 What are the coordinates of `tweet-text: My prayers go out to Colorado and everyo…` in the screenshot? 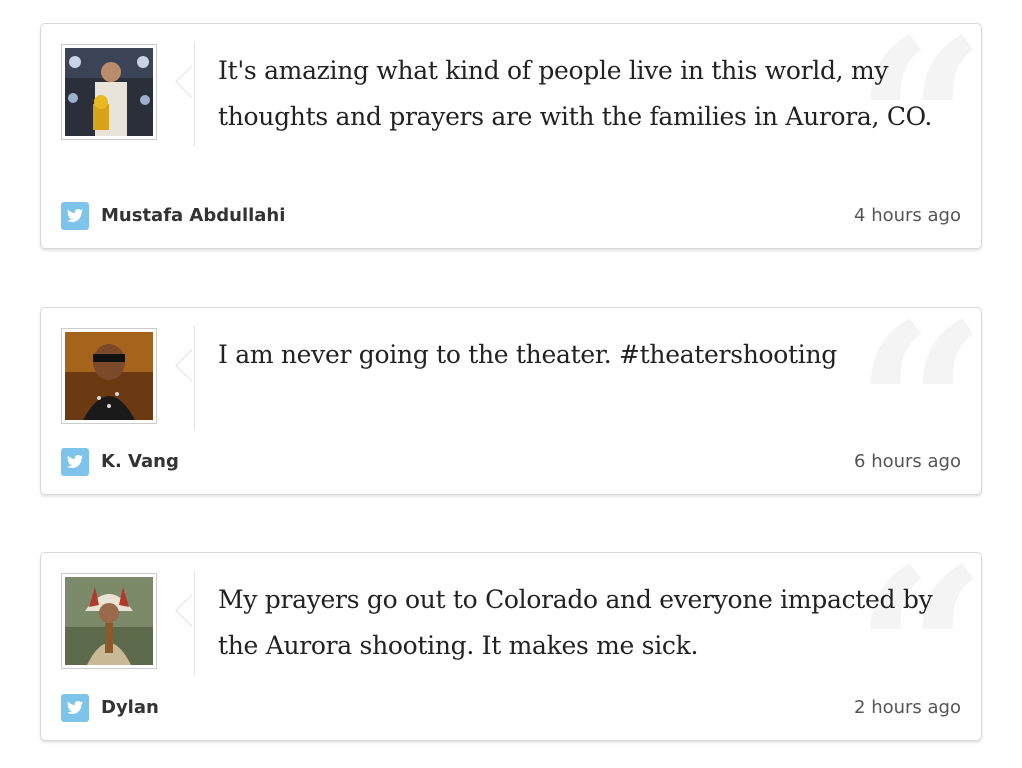 It's located at (575, 622).